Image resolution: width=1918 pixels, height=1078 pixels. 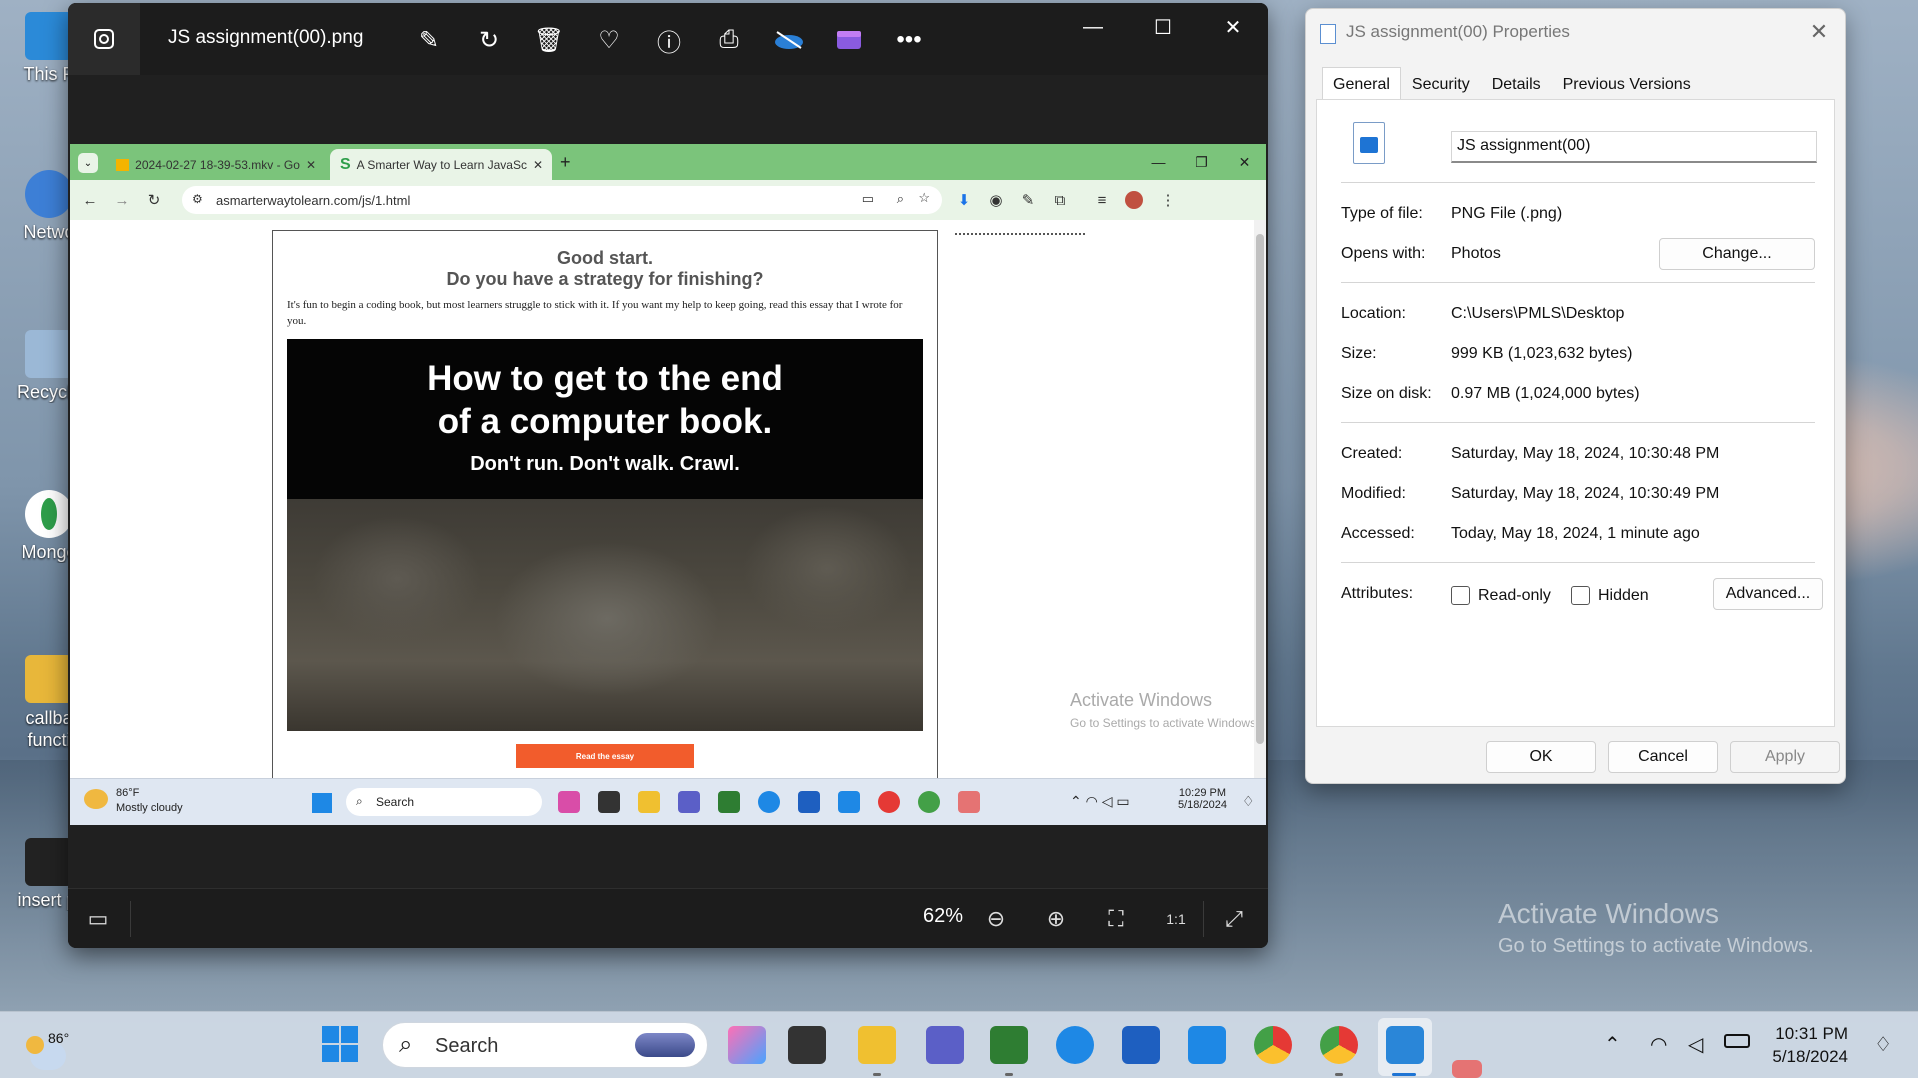 What do you see at coordinates (689, 802) in the screenshot?
I see `inner-teams-icon` at bounding box center [689, 802].